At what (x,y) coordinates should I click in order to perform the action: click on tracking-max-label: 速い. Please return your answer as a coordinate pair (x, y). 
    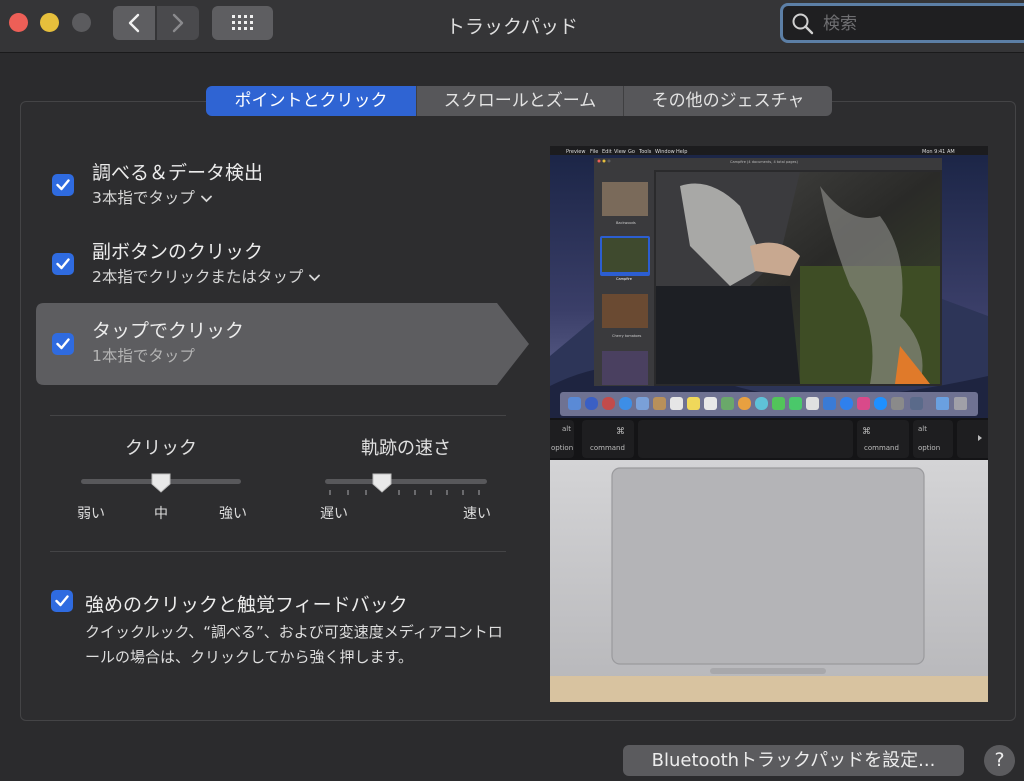
    Looking at the image, I should click on (477, 514).